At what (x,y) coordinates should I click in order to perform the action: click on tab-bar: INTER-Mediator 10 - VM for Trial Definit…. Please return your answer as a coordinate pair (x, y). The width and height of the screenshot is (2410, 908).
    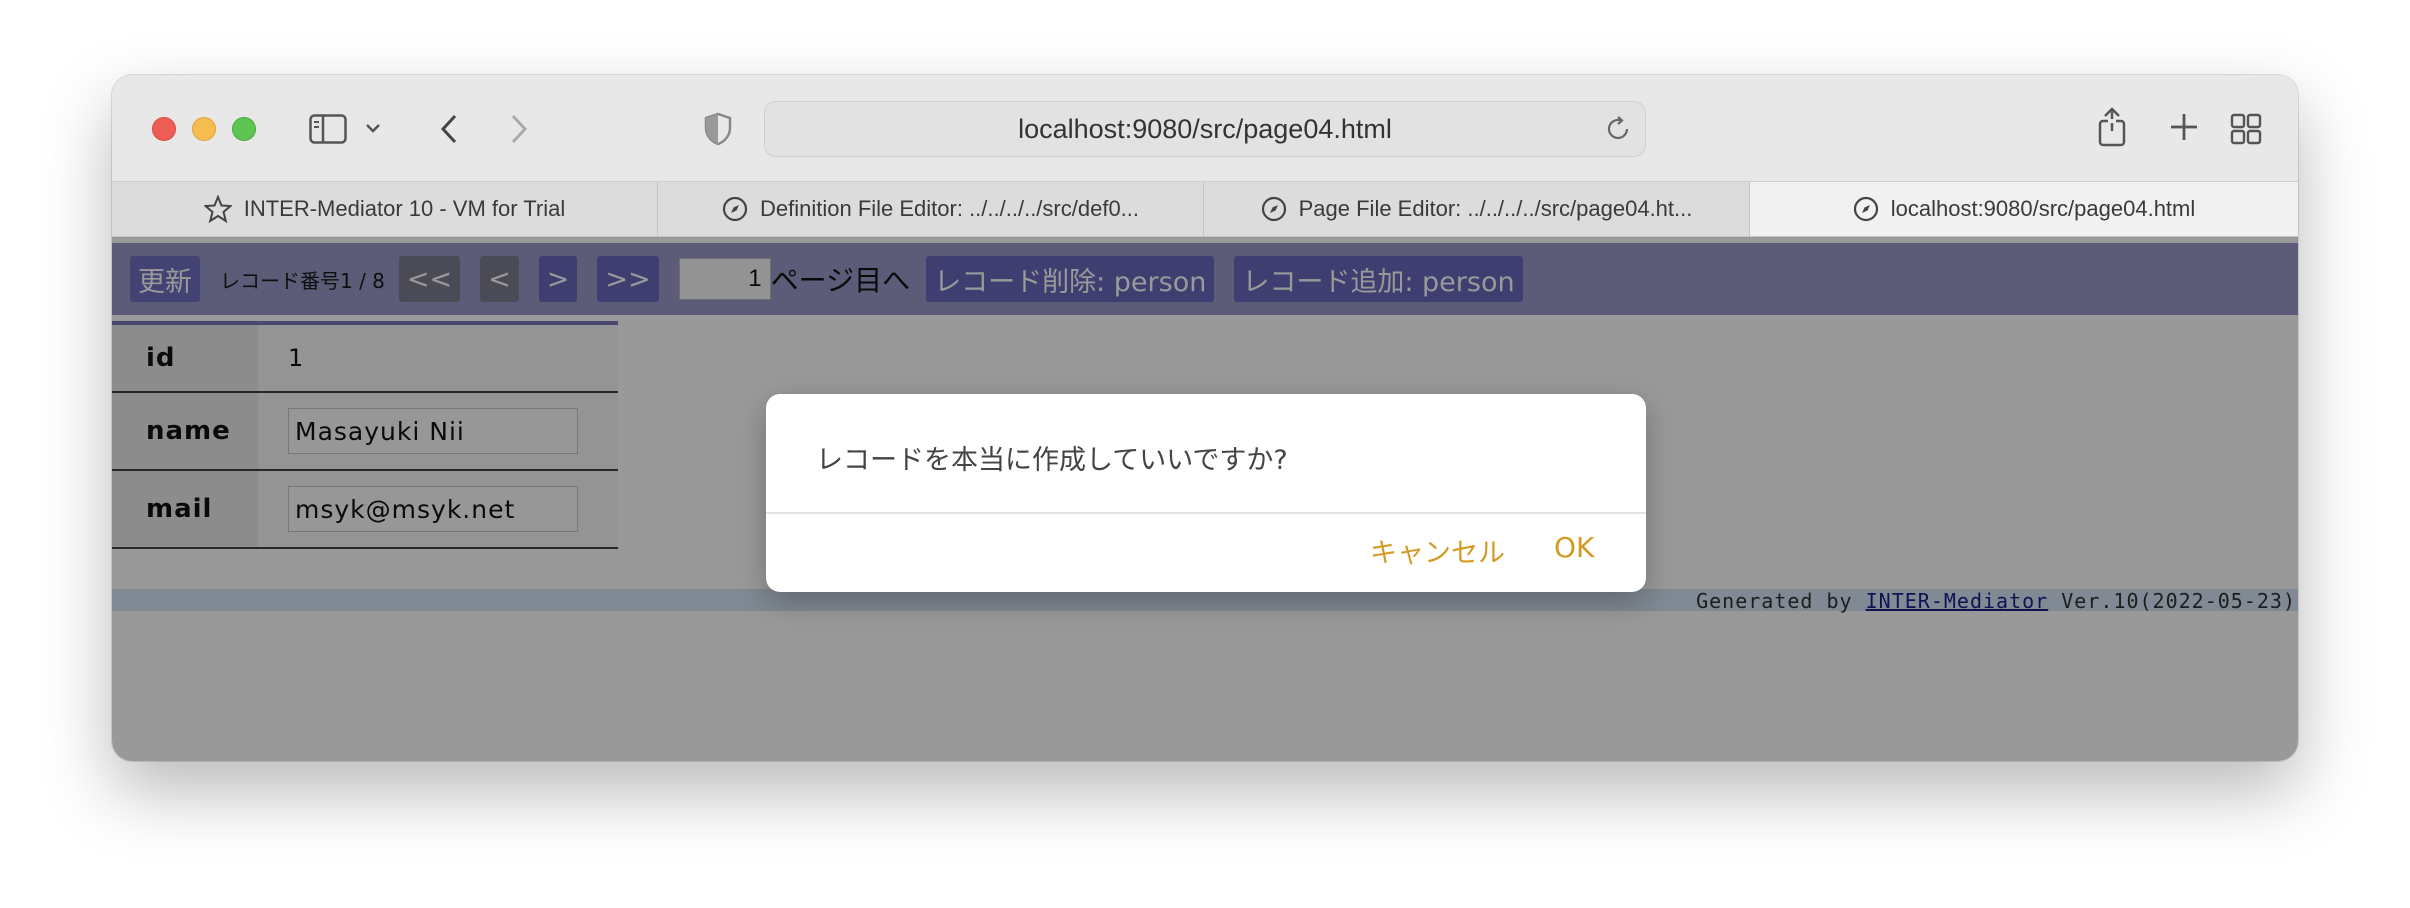
    Looking at the image, I should click on (1205, 209).